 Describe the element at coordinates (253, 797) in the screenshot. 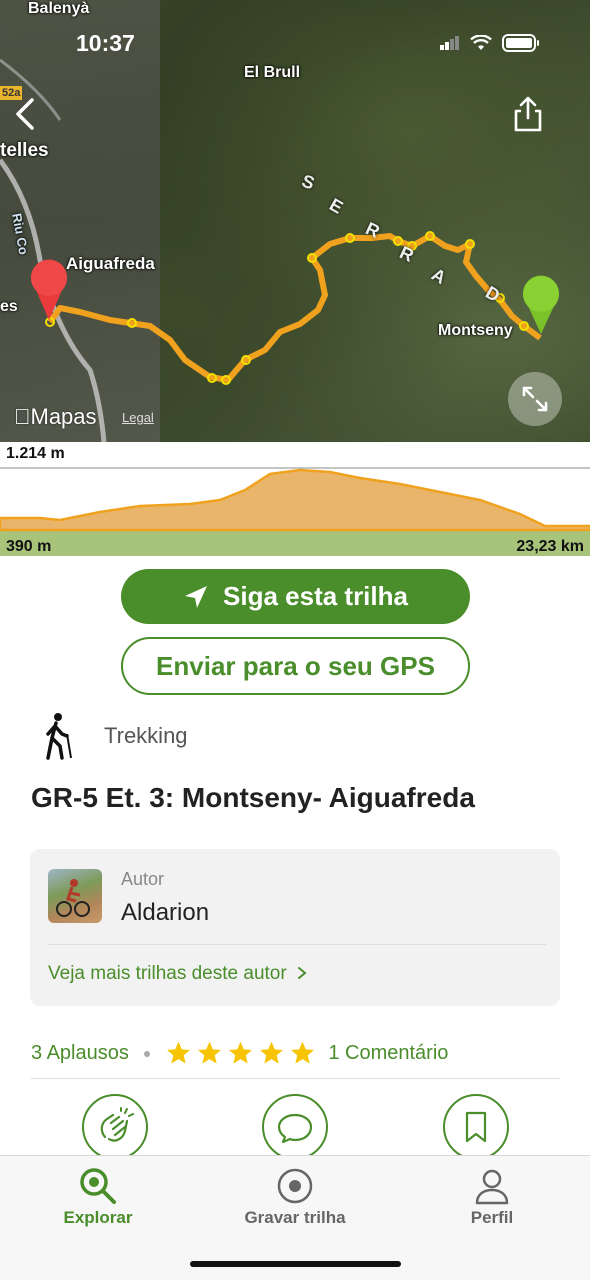

I see `trail-title: GR-5 Et. 3: Montseny- Aiguafreda` at that location.